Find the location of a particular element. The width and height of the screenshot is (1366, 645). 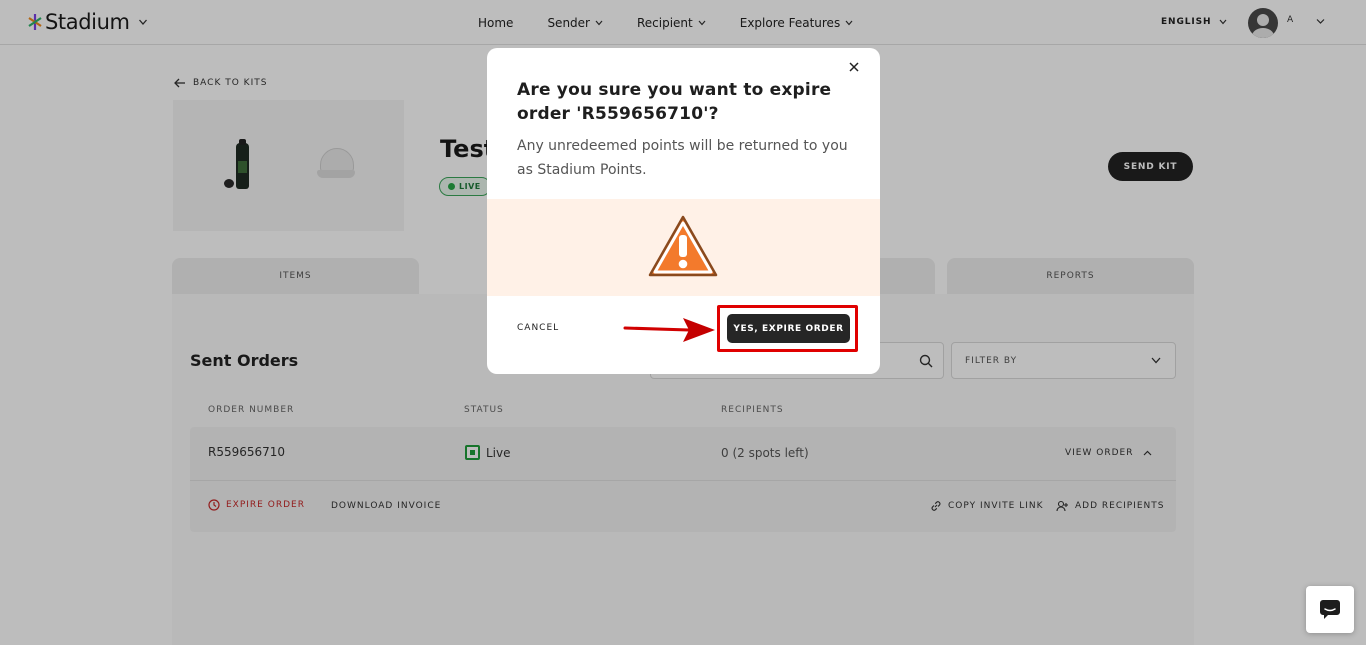

warning-banner is located at coordinates (683, 247).